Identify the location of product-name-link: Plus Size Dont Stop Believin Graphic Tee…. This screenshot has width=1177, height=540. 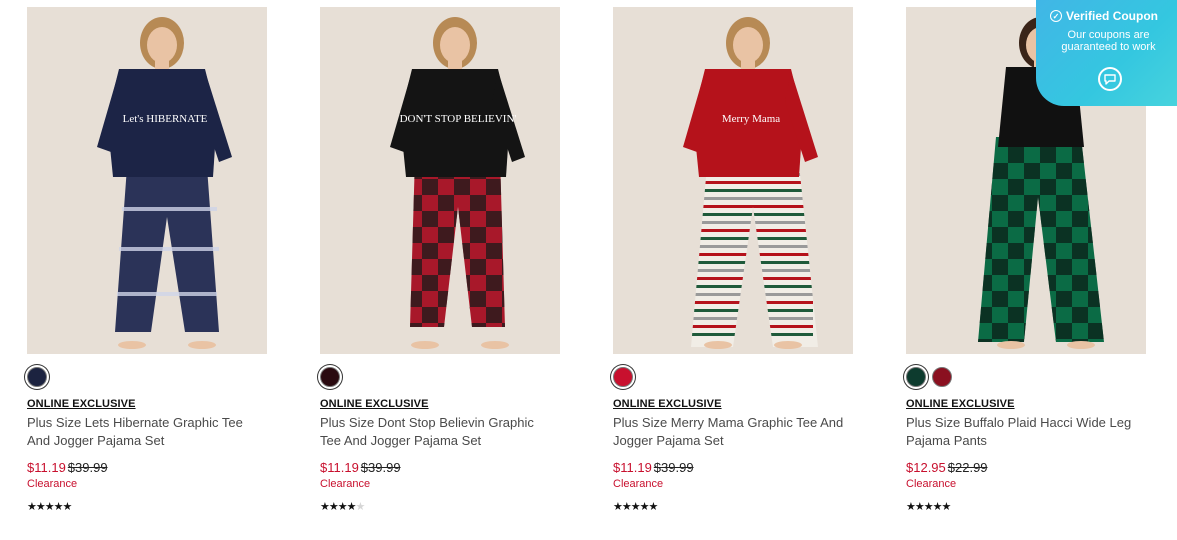
(438, 432).